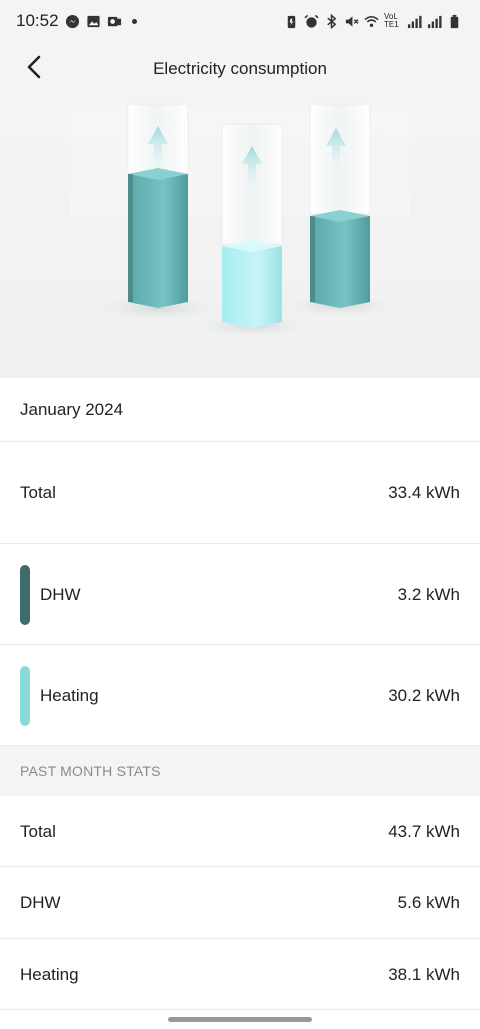  What do you see at coordinates (240, 21) in the screenshot?
I see `status-bar: 10:52 VoLTE1` at bounding box center [240, 21].